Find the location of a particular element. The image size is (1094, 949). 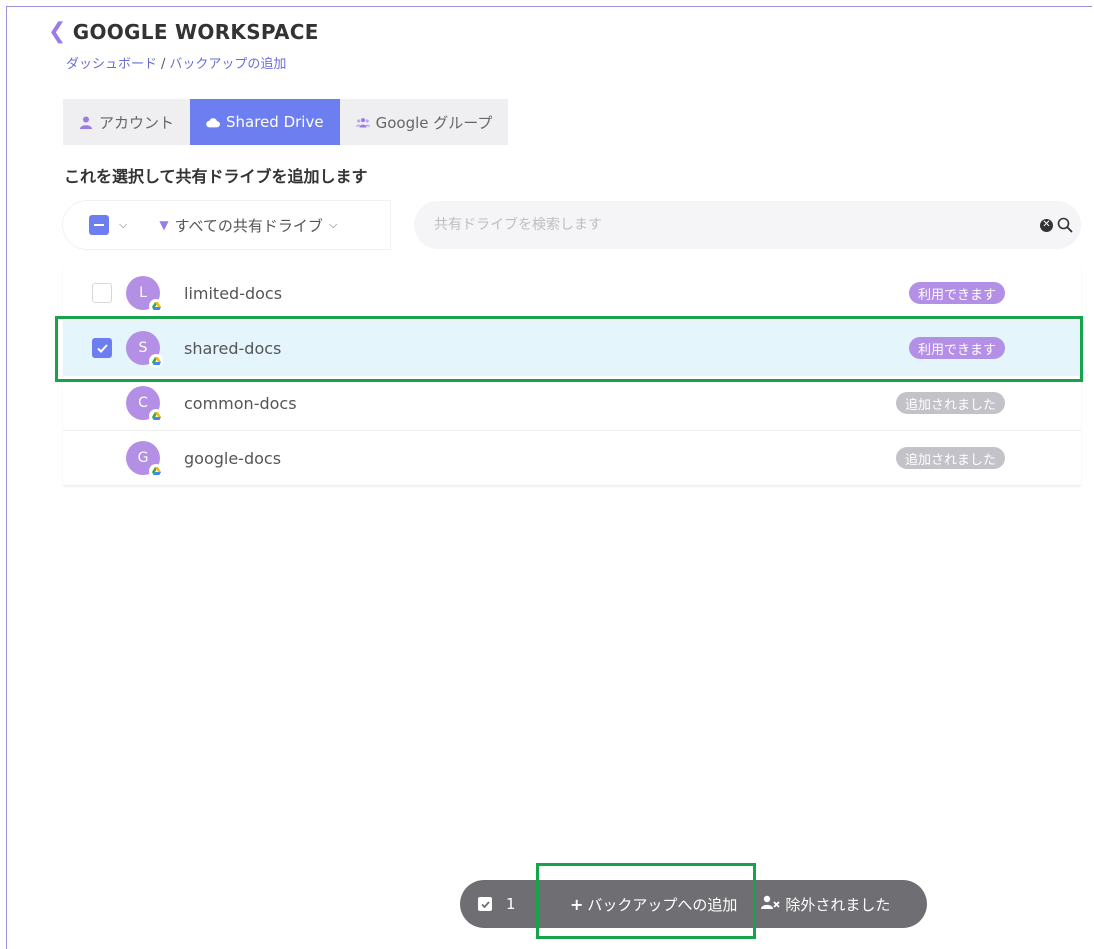

clear-icon: ✕ is located at coordinates (1046, 225).